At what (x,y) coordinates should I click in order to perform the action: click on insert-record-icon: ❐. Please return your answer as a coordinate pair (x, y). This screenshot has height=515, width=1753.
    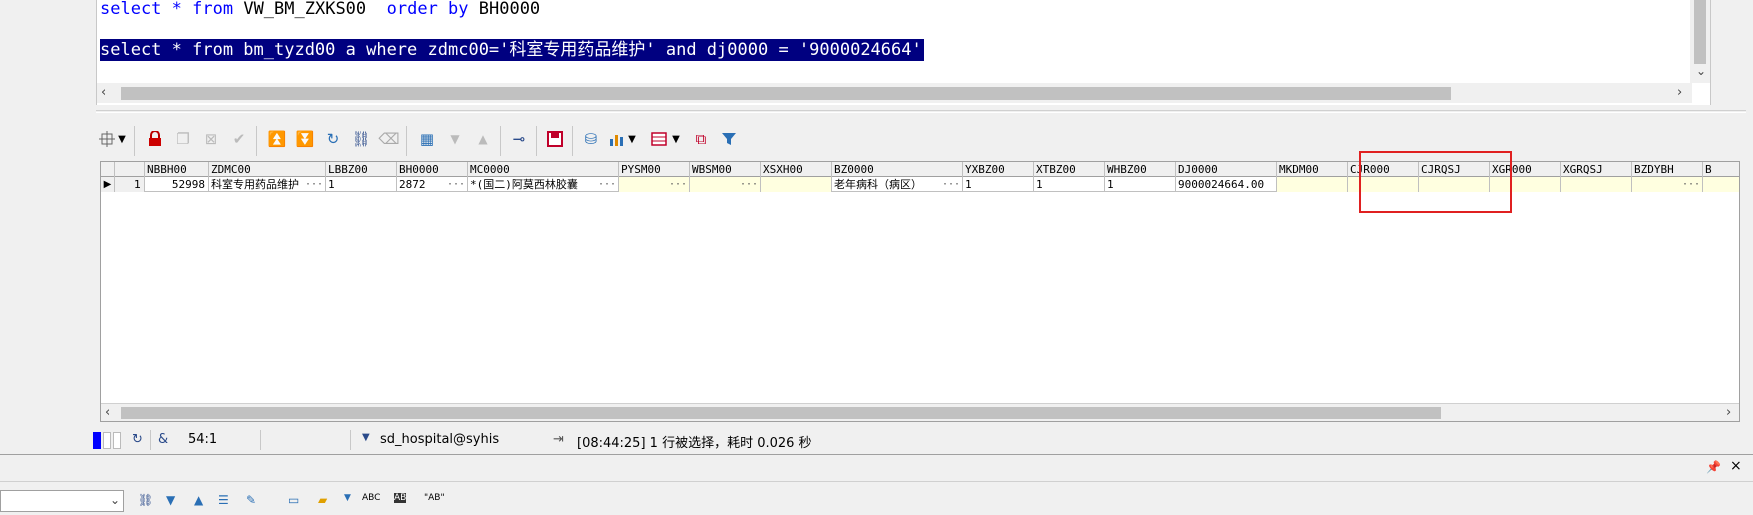
    Looking at the image, I should click on (183, 139).